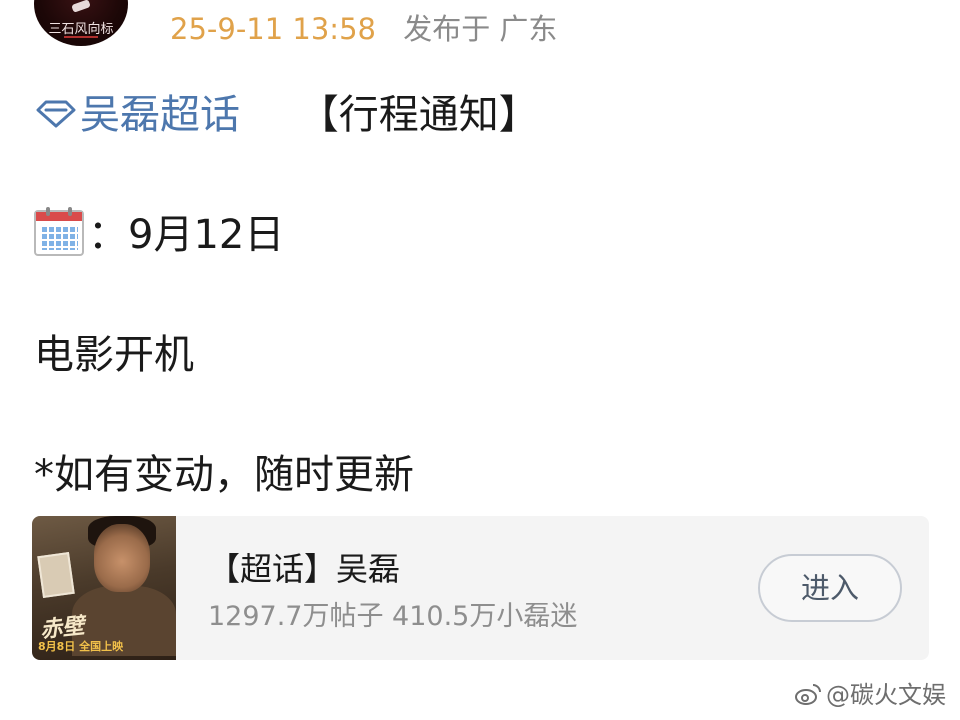  I want to click on post-meta: 25-9-11 13:58 发布于 广东, so click(363, 27).